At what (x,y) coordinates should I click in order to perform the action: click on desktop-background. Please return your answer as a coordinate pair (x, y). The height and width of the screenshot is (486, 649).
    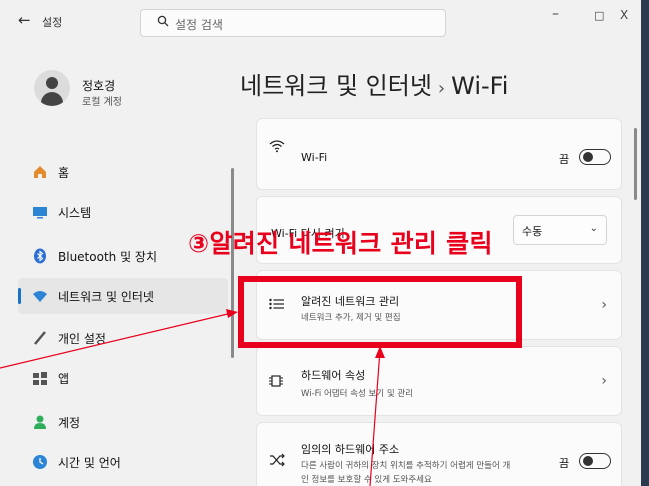
    Looking at the image, I should click on (645, 243).